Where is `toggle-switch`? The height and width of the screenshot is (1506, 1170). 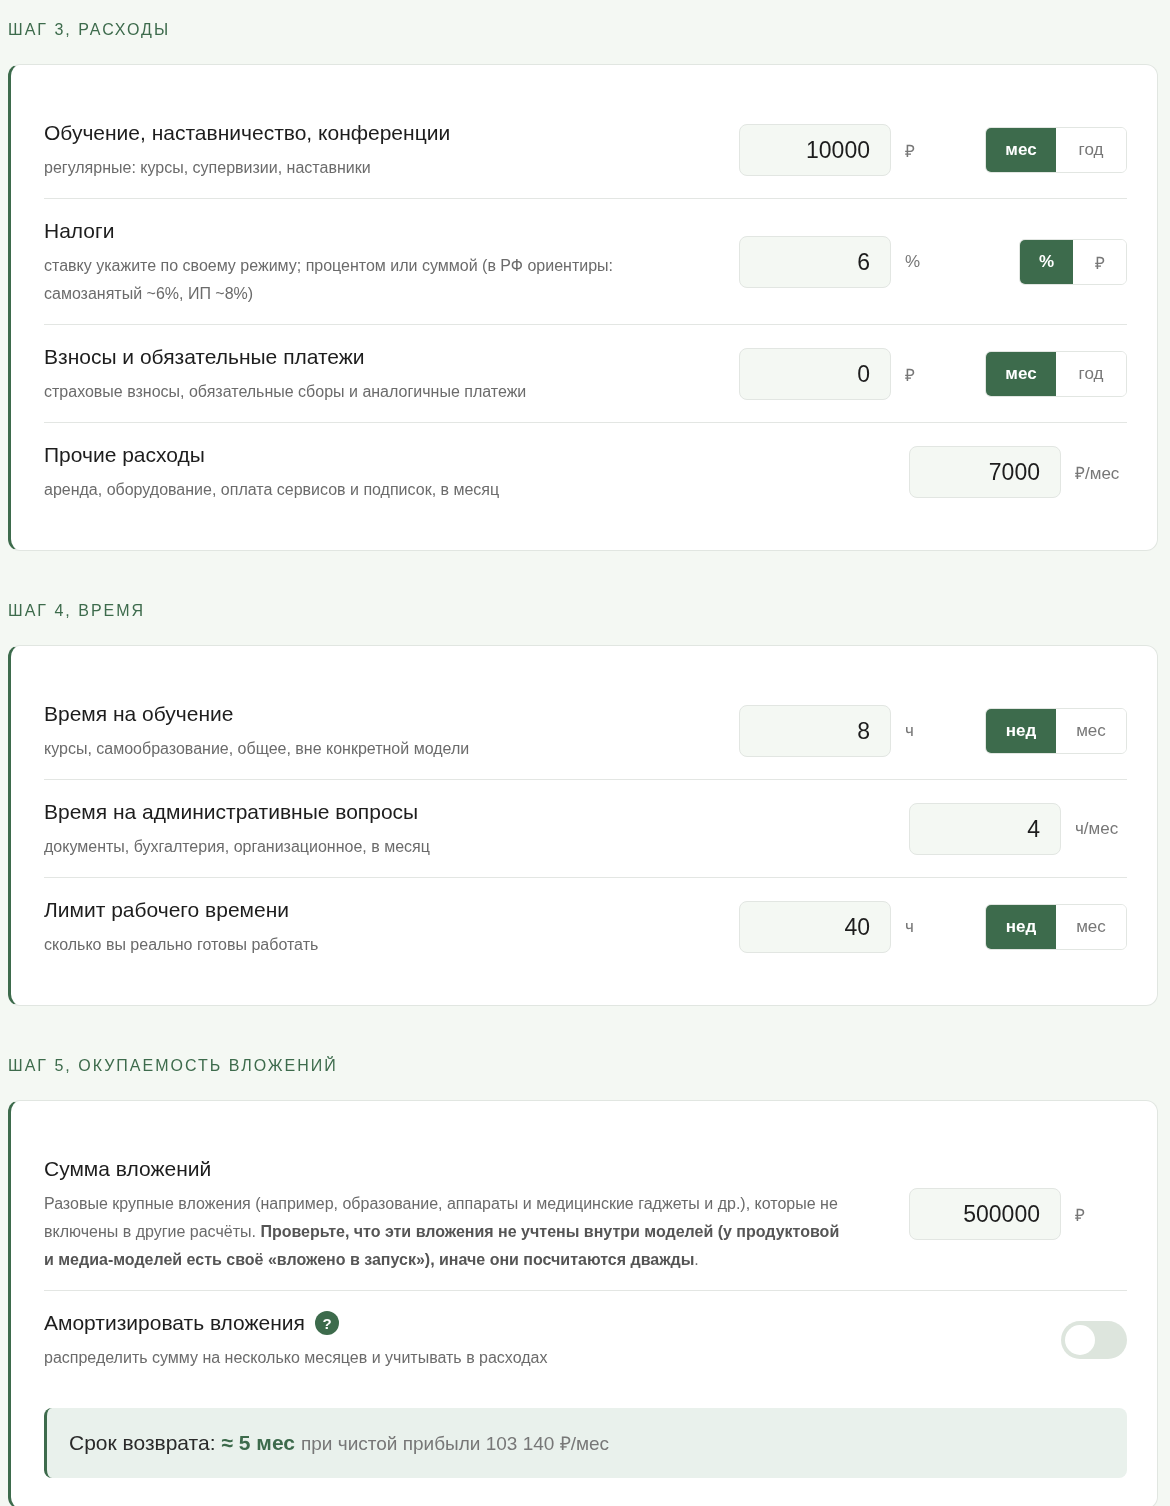
toggle-switch is located at coordinates (1094, 1340).